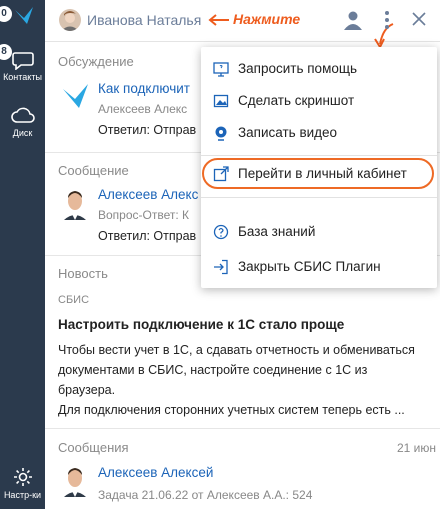  Describe the element at coordinates (83, 273) in the screenshot. I see `card-title: Новость` at that location.